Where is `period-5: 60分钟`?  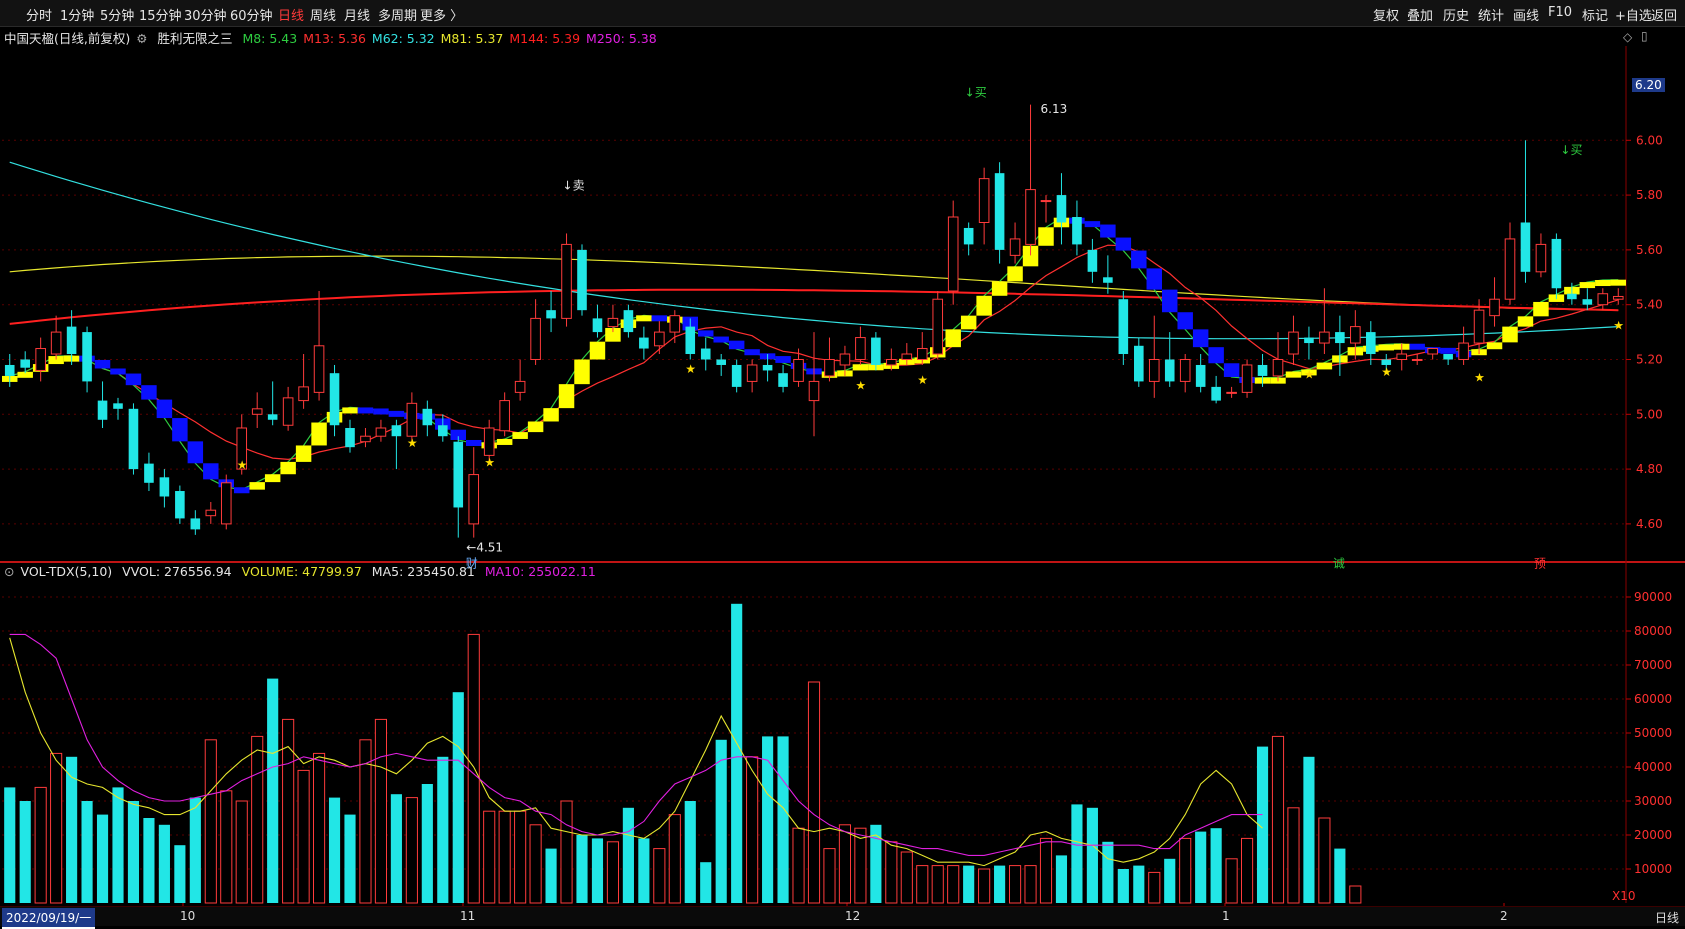
period-5: 60分钟 is located at coordinates (251, 14).